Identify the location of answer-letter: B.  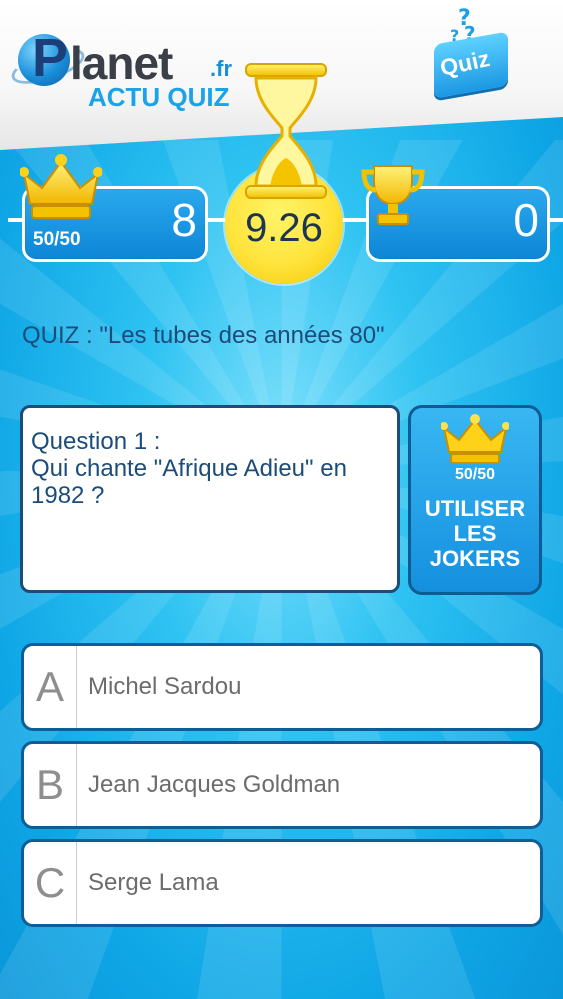
(50, 785).